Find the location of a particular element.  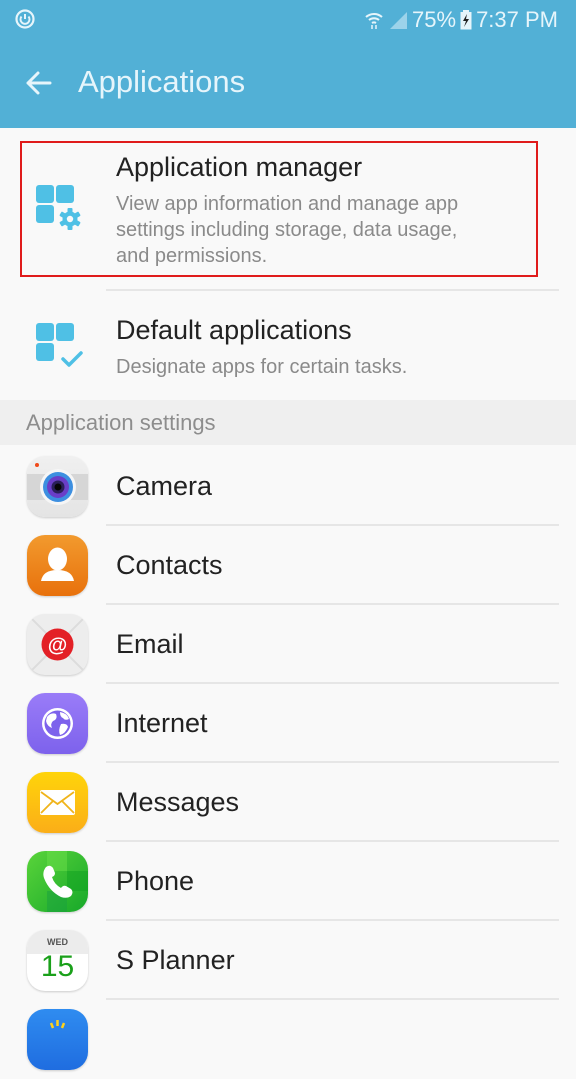

email-icon: @ is located at coordinates (57, 644).